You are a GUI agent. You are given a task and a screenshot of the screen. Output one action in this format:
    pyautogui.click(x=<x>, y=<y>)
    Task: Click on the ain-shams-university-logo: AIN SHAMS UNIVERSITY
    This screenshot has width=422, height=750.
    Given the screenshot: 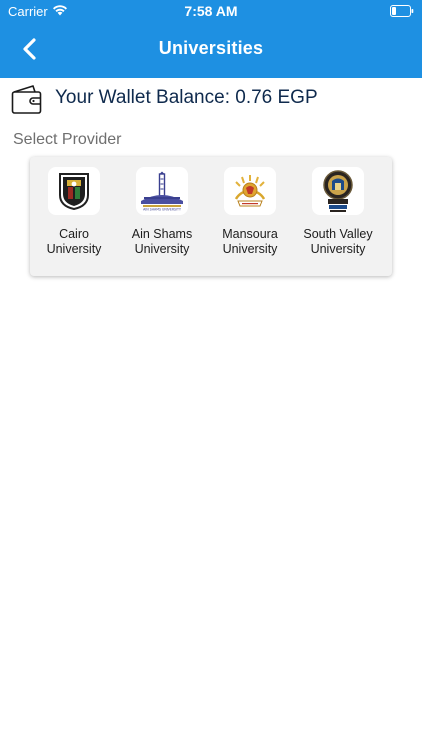 What is the action you would take?
    pyautogui.click(x=162, y=191)
    